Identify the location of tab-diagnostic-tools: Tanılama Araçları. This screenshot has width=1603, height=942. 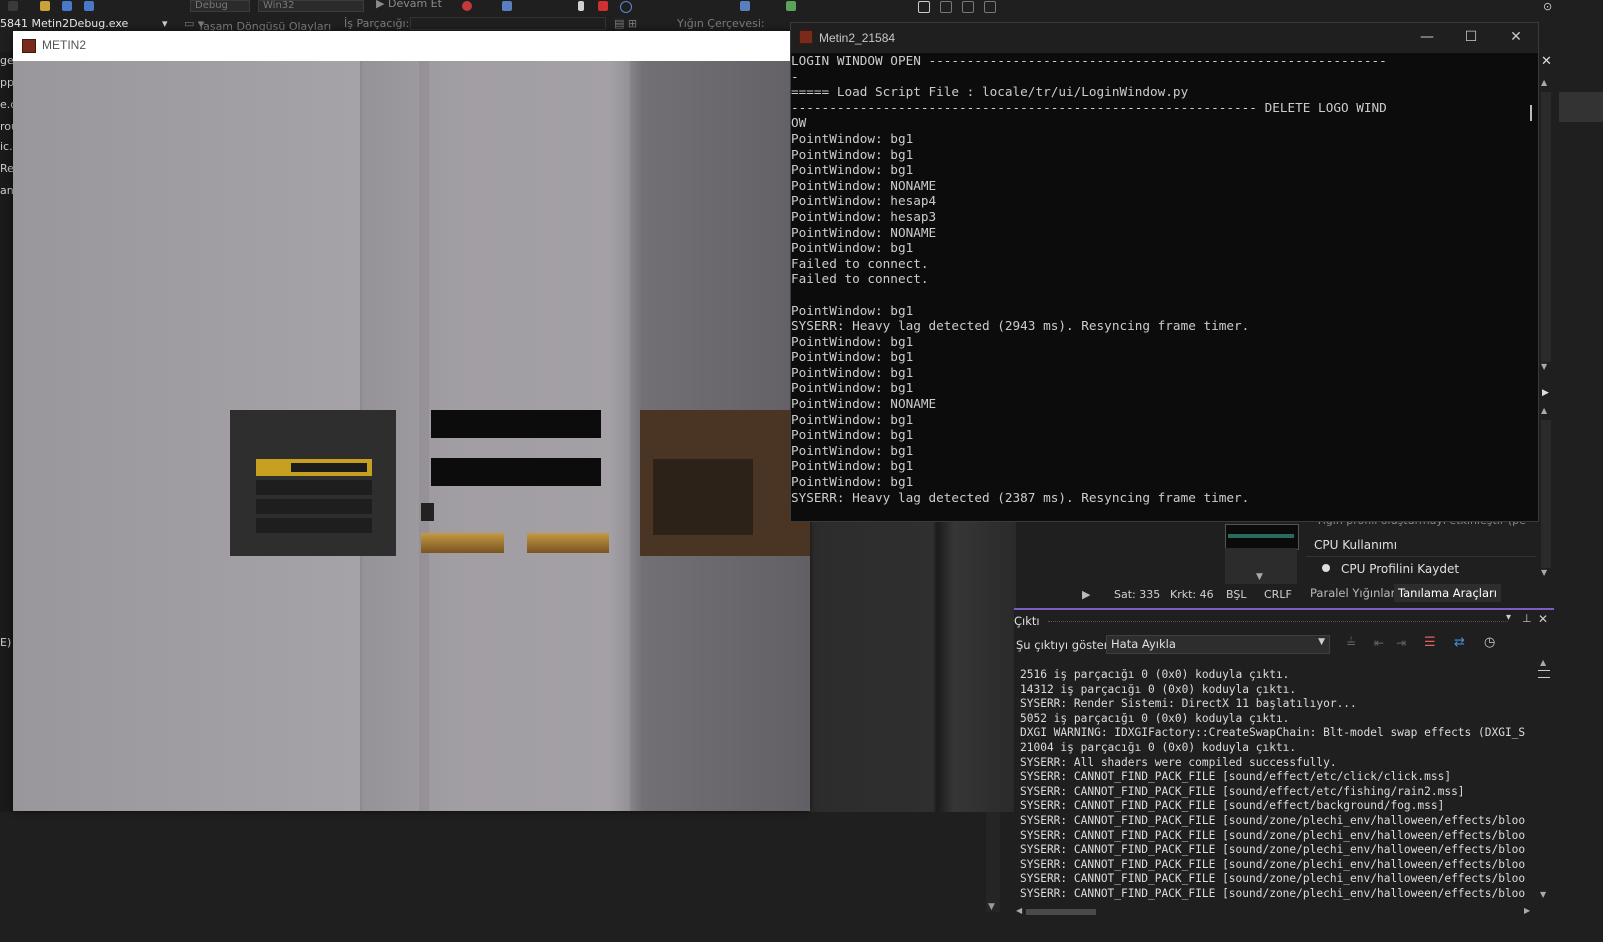
(1447, 593).